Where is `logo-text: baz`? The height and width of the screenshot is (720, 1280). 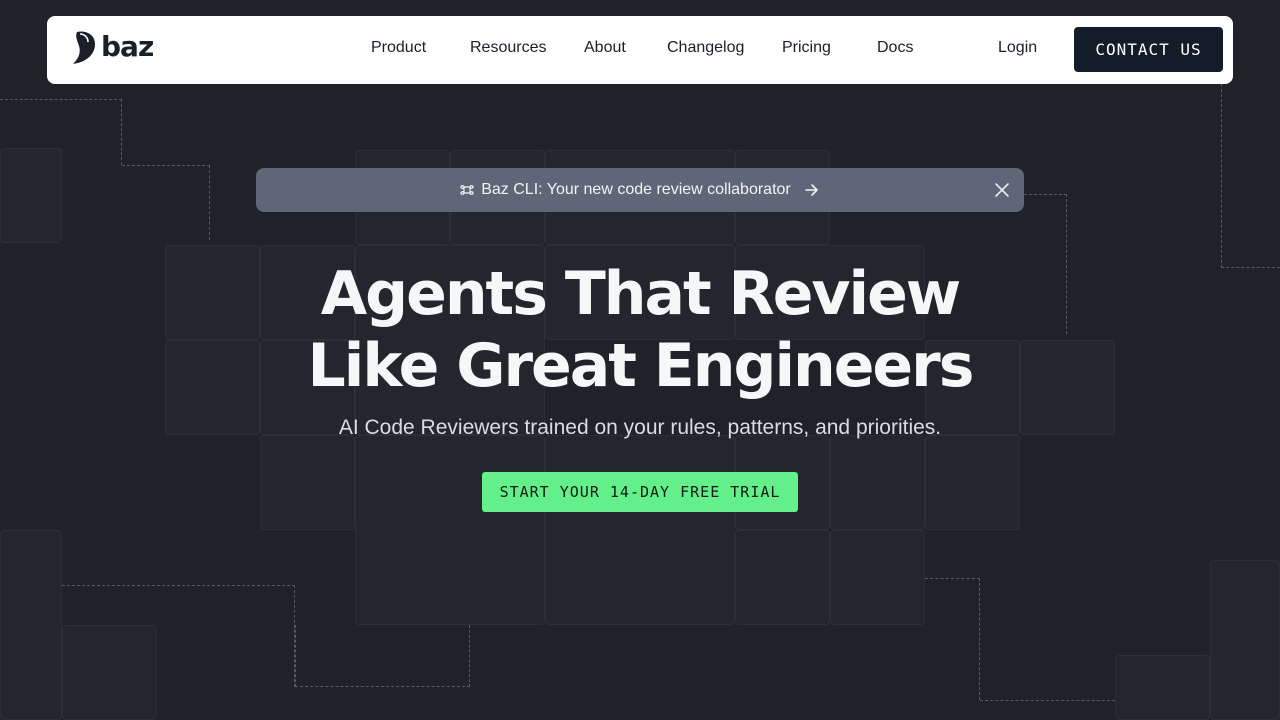 logo-text: baz is located at coordinates (127, 46).